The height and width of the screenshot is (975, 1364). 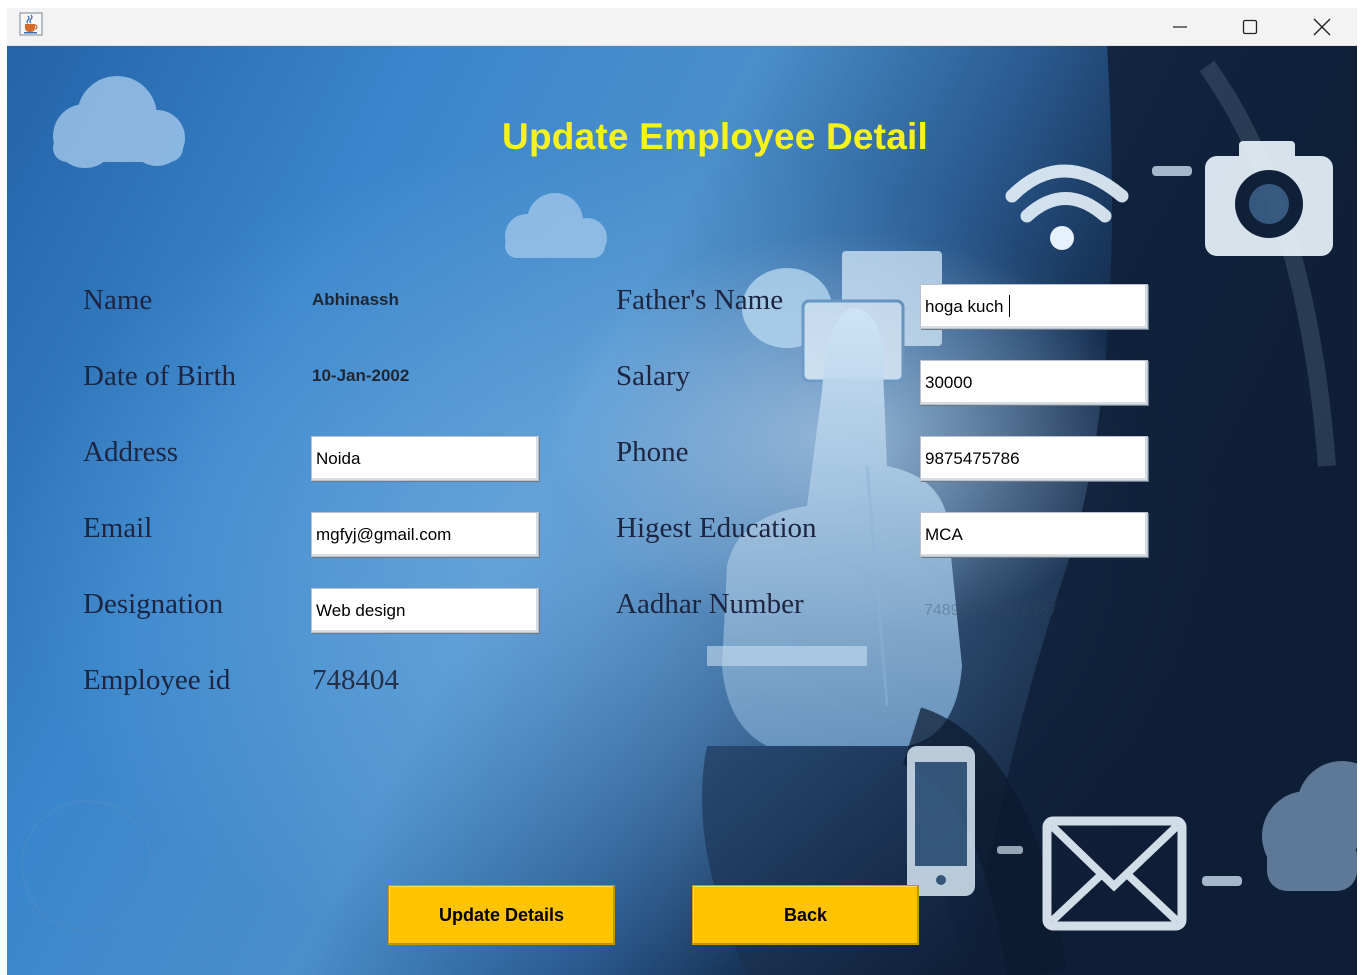 I want to click on email-field, so click(x=425, y=534).